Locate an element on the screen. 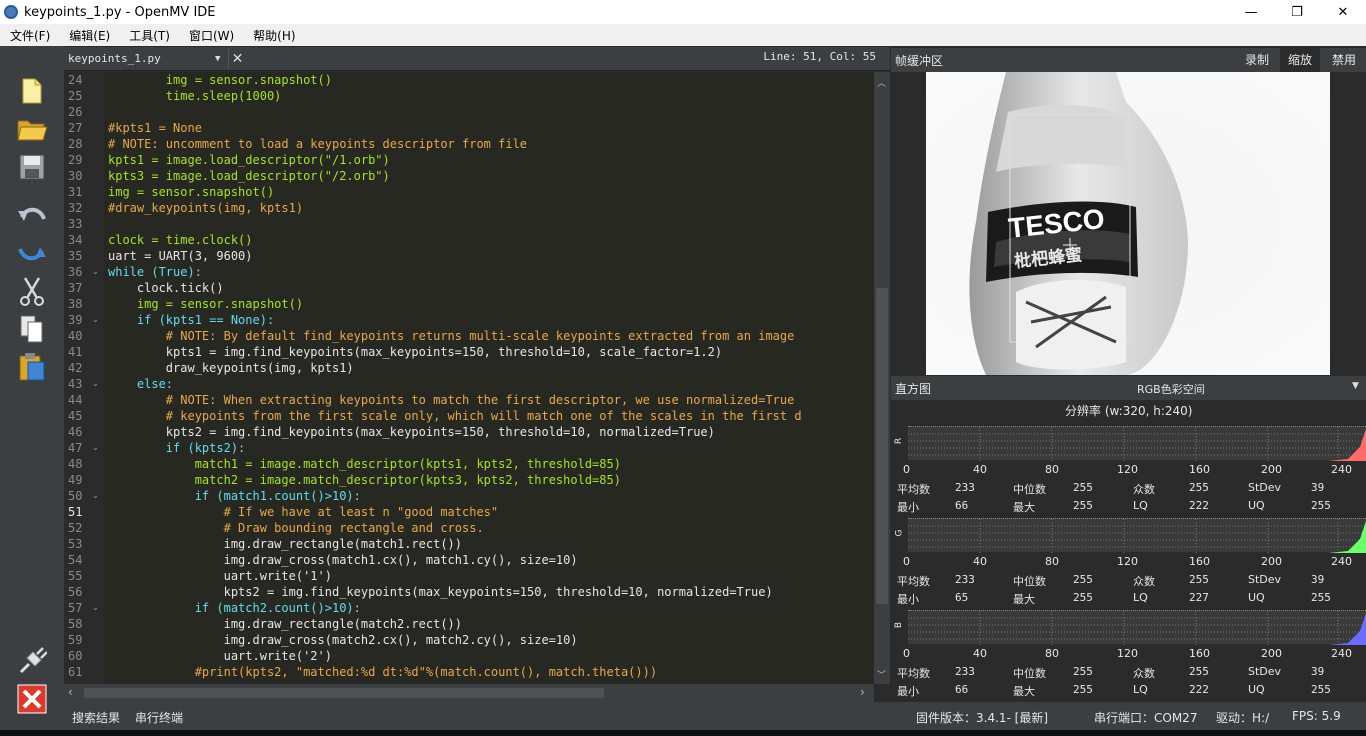 The image size is (1366, 736). paste-icon is located at coordinates (32, 367).